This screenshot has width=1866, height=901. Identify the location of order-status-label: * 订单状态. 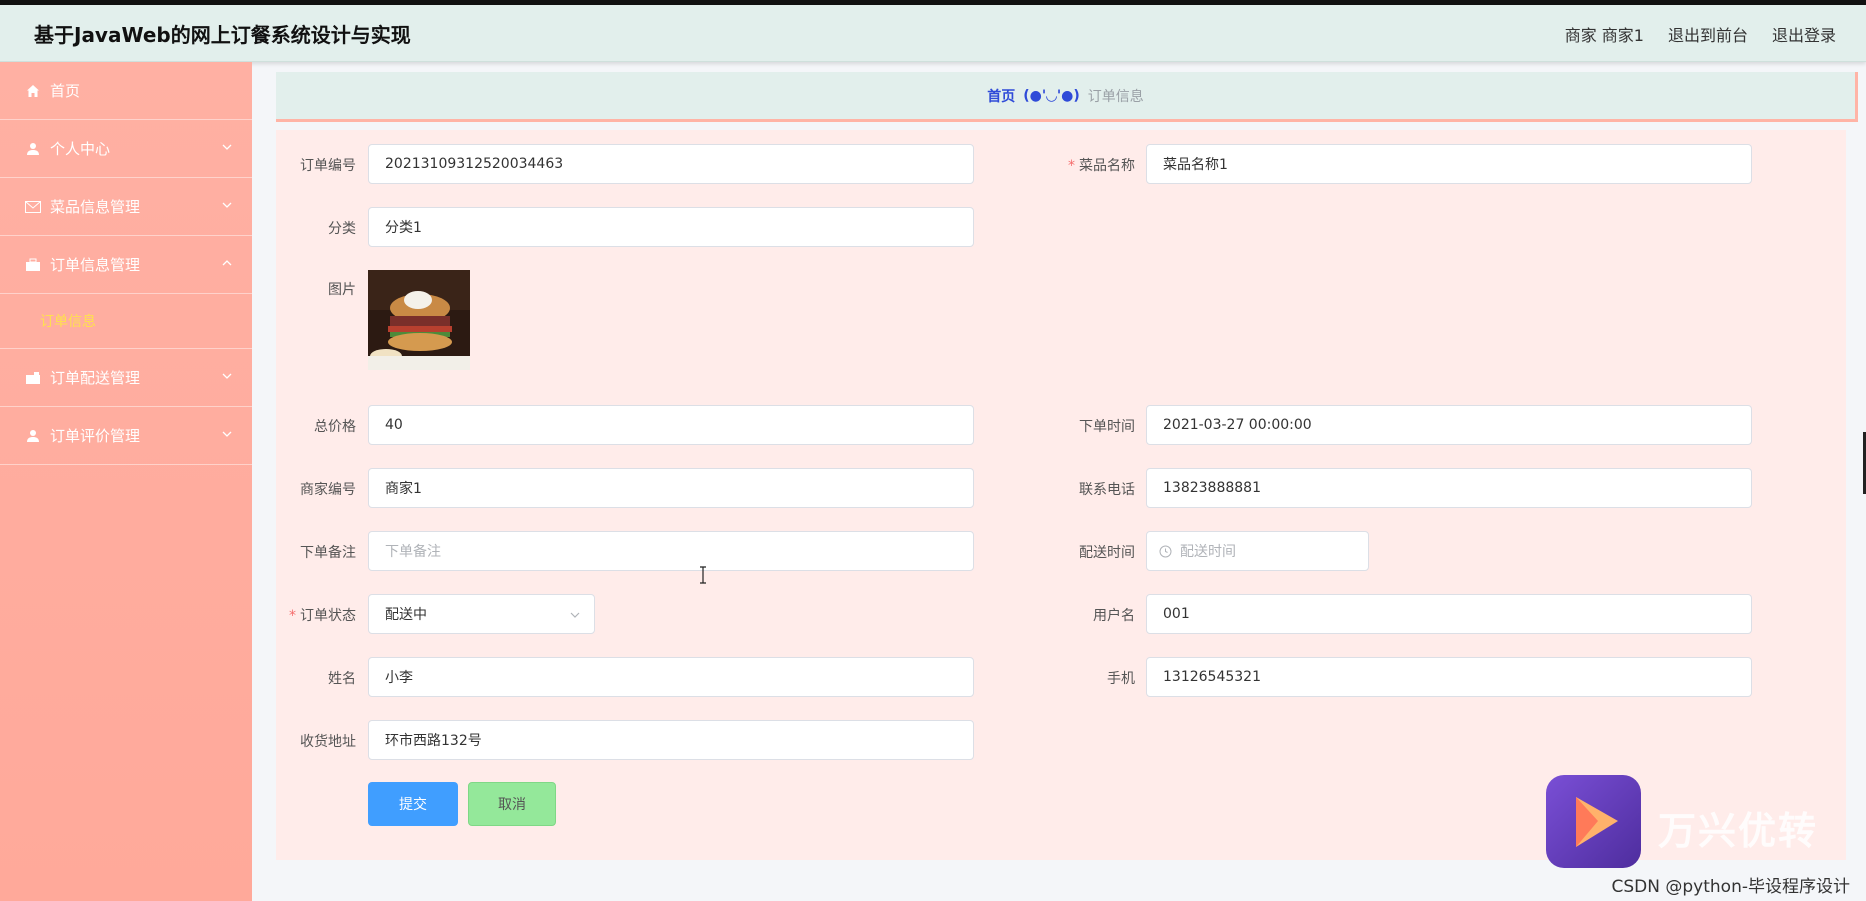
(316, 615).